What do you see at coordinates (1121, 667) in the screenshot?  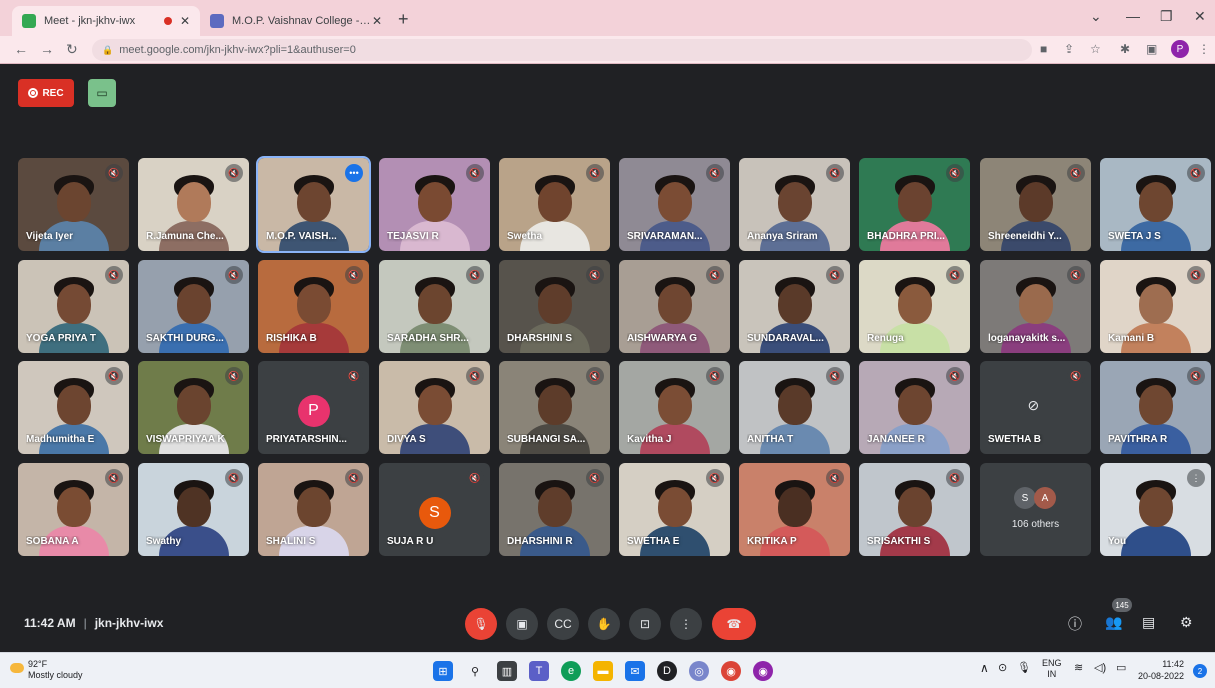 I see `battery-icon: ▭` at bounding box center [1121, 667].